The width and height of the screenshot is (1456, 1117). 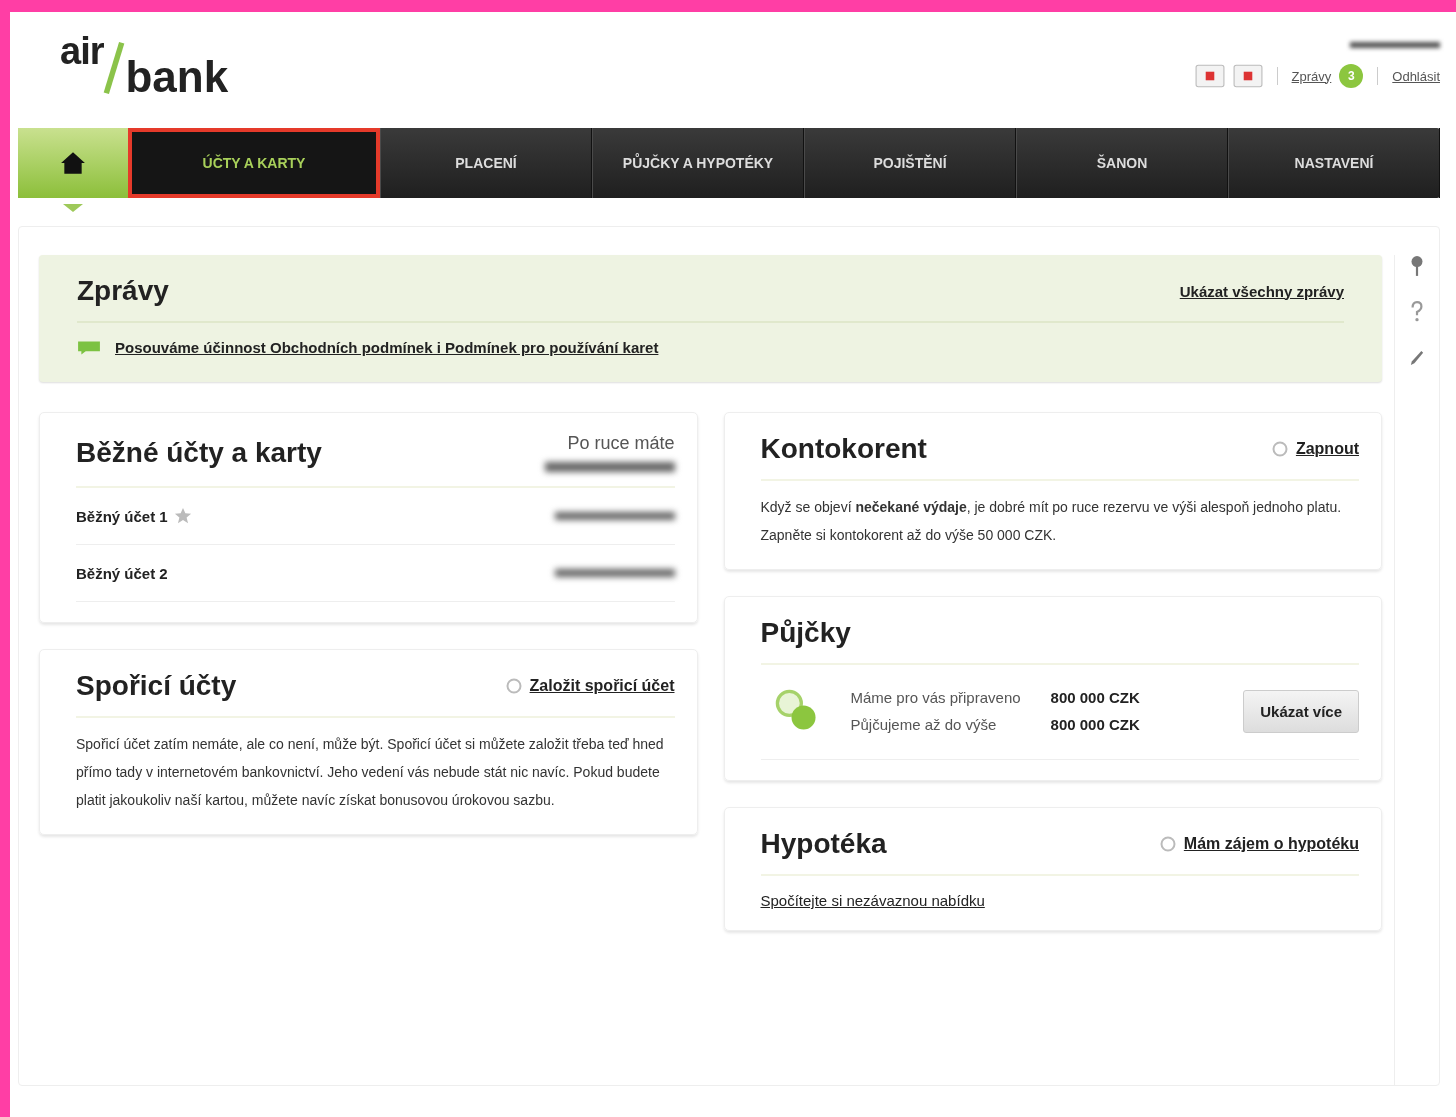 What do you see at coordinates (156, 686) in the screenshot?
I see `section-title: Spořicí účty` at bounding box center [156, 686].